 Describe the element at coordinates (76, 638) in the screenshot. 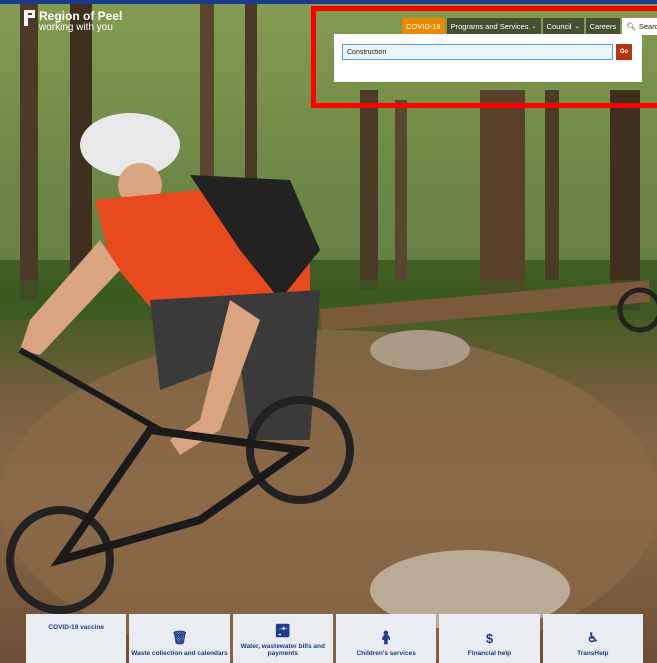

I see `tile-covid-vaccine: COVID-19 vaccine` at that location.